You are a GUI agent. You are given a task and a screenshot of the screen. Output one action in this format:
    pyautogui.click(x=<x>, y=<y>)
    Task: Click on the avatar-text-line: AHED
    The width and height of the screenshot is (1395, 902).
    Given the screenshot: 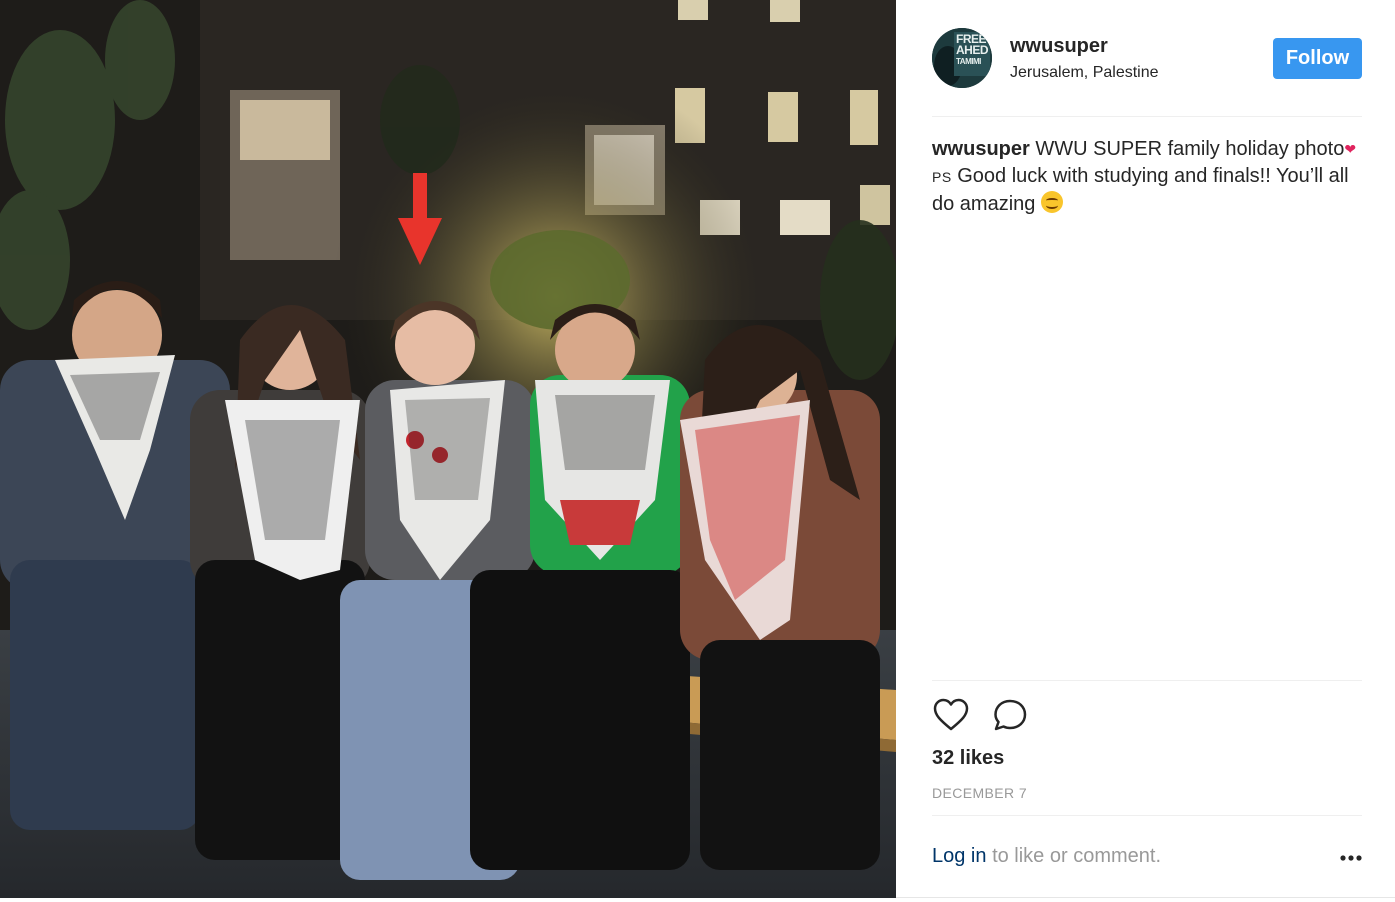 What is the action you would take?
    pyautogui.click(x=972, y=50)
    